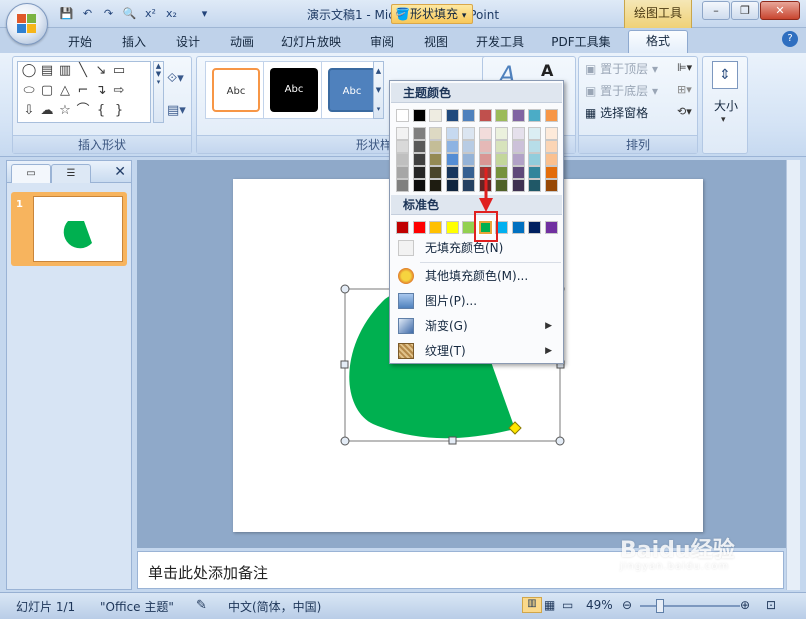 The image size is (806, 619). I want to click on arrow-line-icon: ↘, so click(101, 71).